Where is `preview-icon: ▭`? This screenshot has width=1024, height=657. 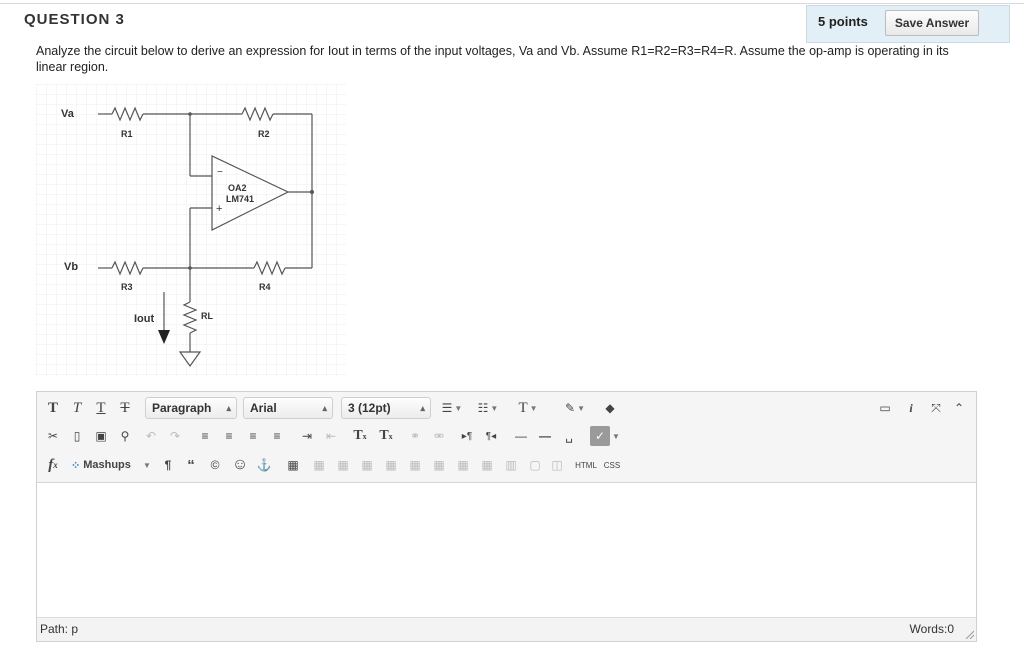 preview-icon: ▭ is located at coordinates (885, 408).